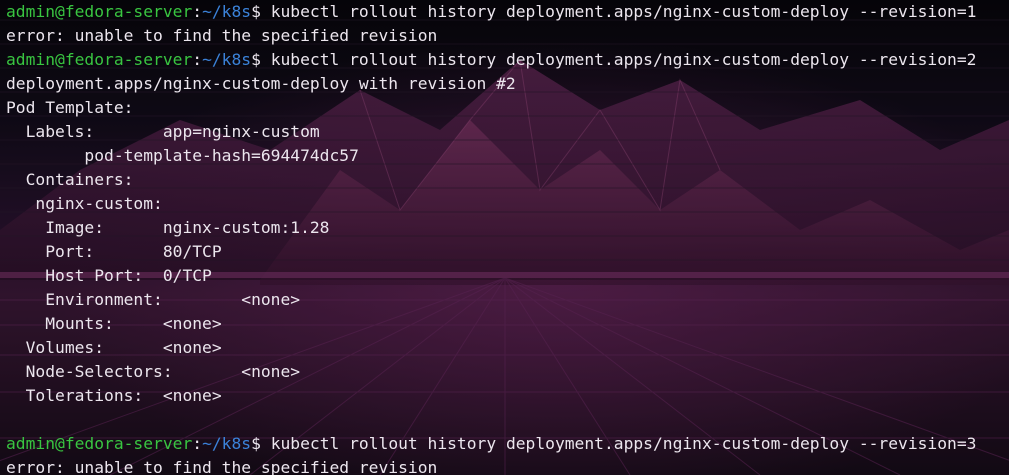 This screenshot has width=1009, height=475. What do you see at coordinates (507, 132) in the screenshot?
I see `output-line: Labels: app=nginx-custom` at bounding box center [507, 132].